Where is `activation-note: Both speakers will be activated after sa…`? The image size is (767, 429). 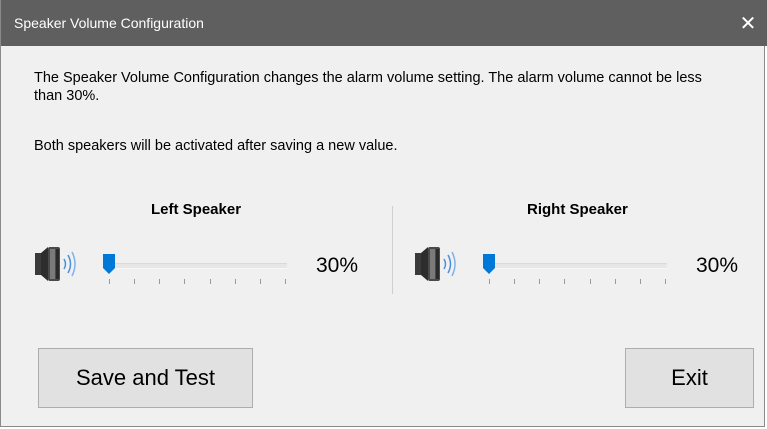 activation-note: Both speakers will be activated after sa… is located at coordinates (216, 146).